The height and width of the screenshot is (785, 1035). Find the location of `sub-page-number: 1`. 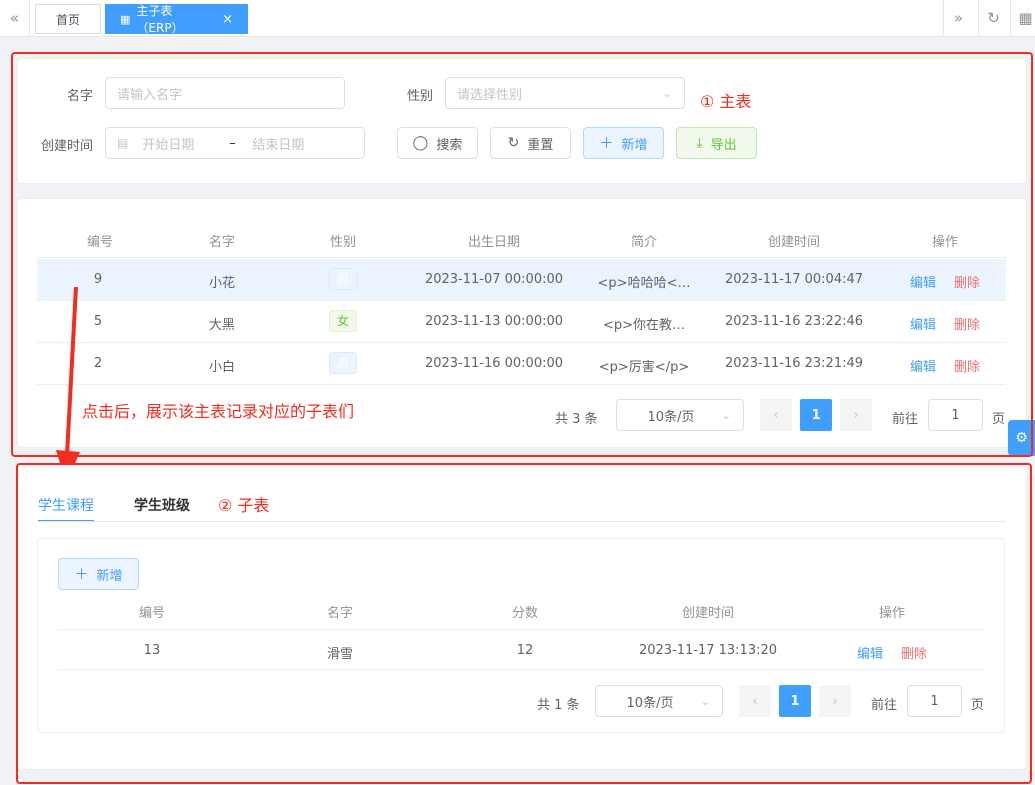

sub-page-number: 1 is located at coordinates (795, 701).